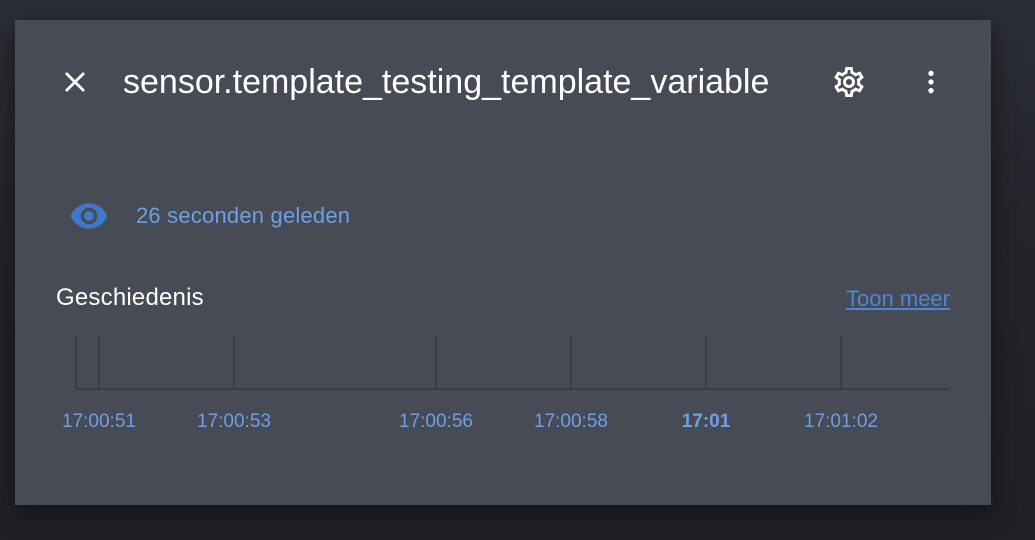 This screenshot has width=1035, height=540. I want to click on dots-vertical-icon, so click(931, 82).